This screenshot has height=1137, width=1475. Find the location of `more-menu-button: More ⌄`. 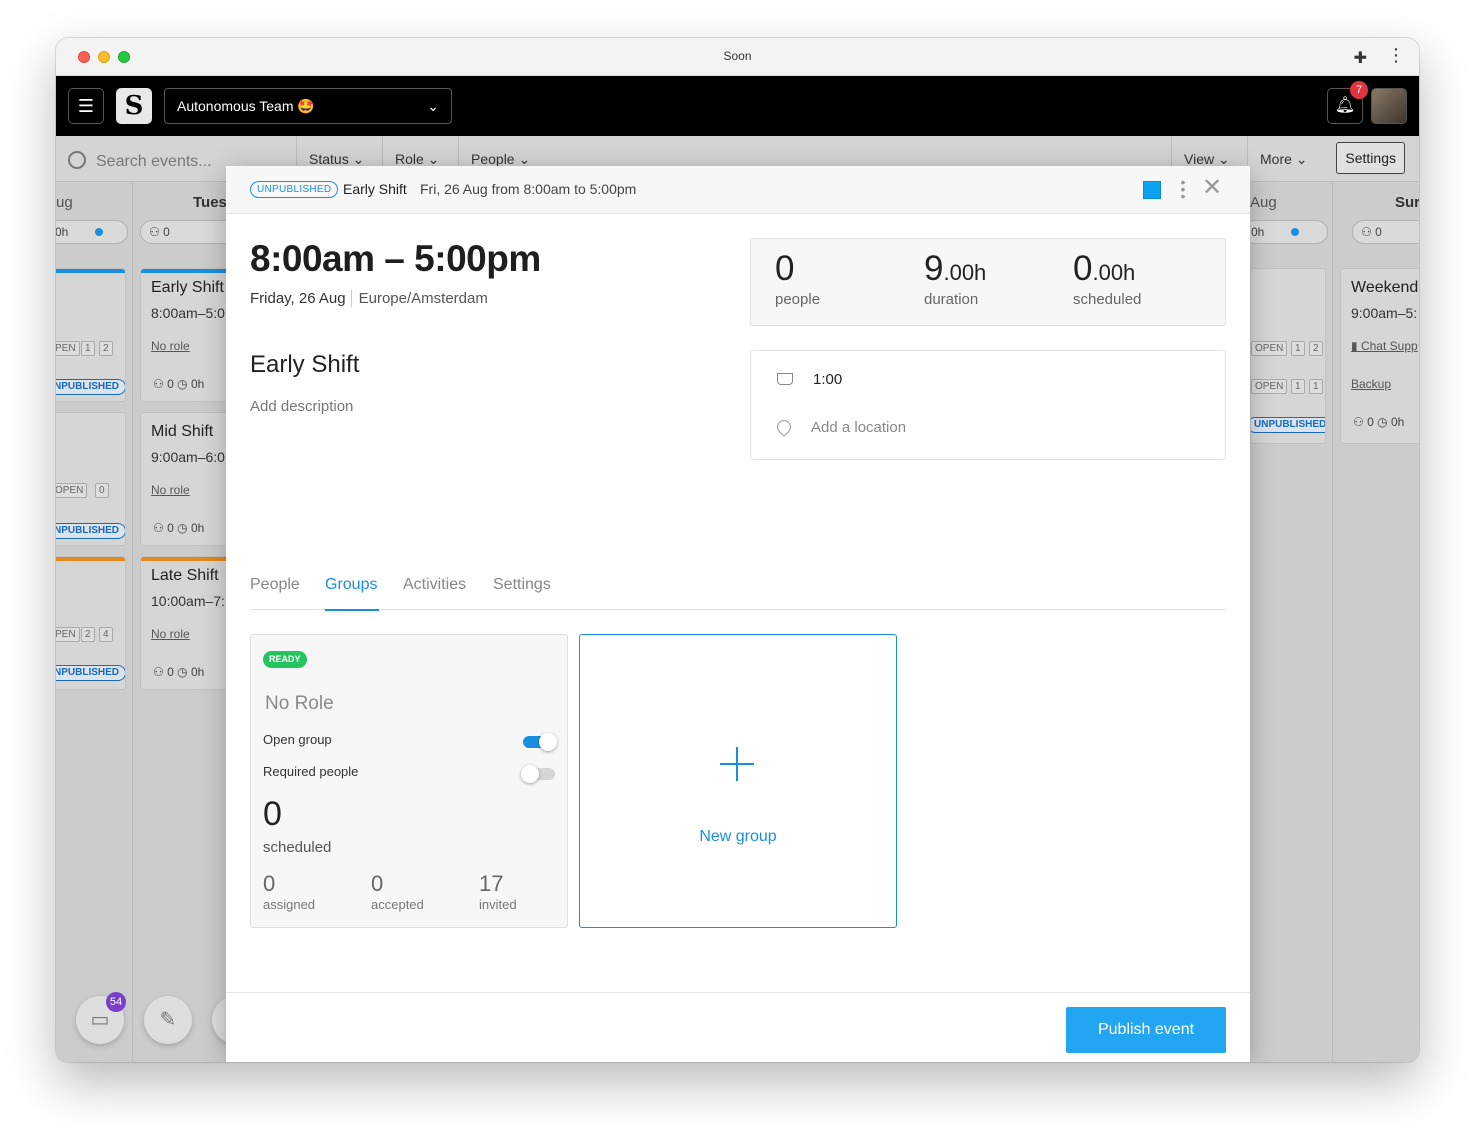

more-menu-button: More ⌄ is located at coordinates (1283, 159).